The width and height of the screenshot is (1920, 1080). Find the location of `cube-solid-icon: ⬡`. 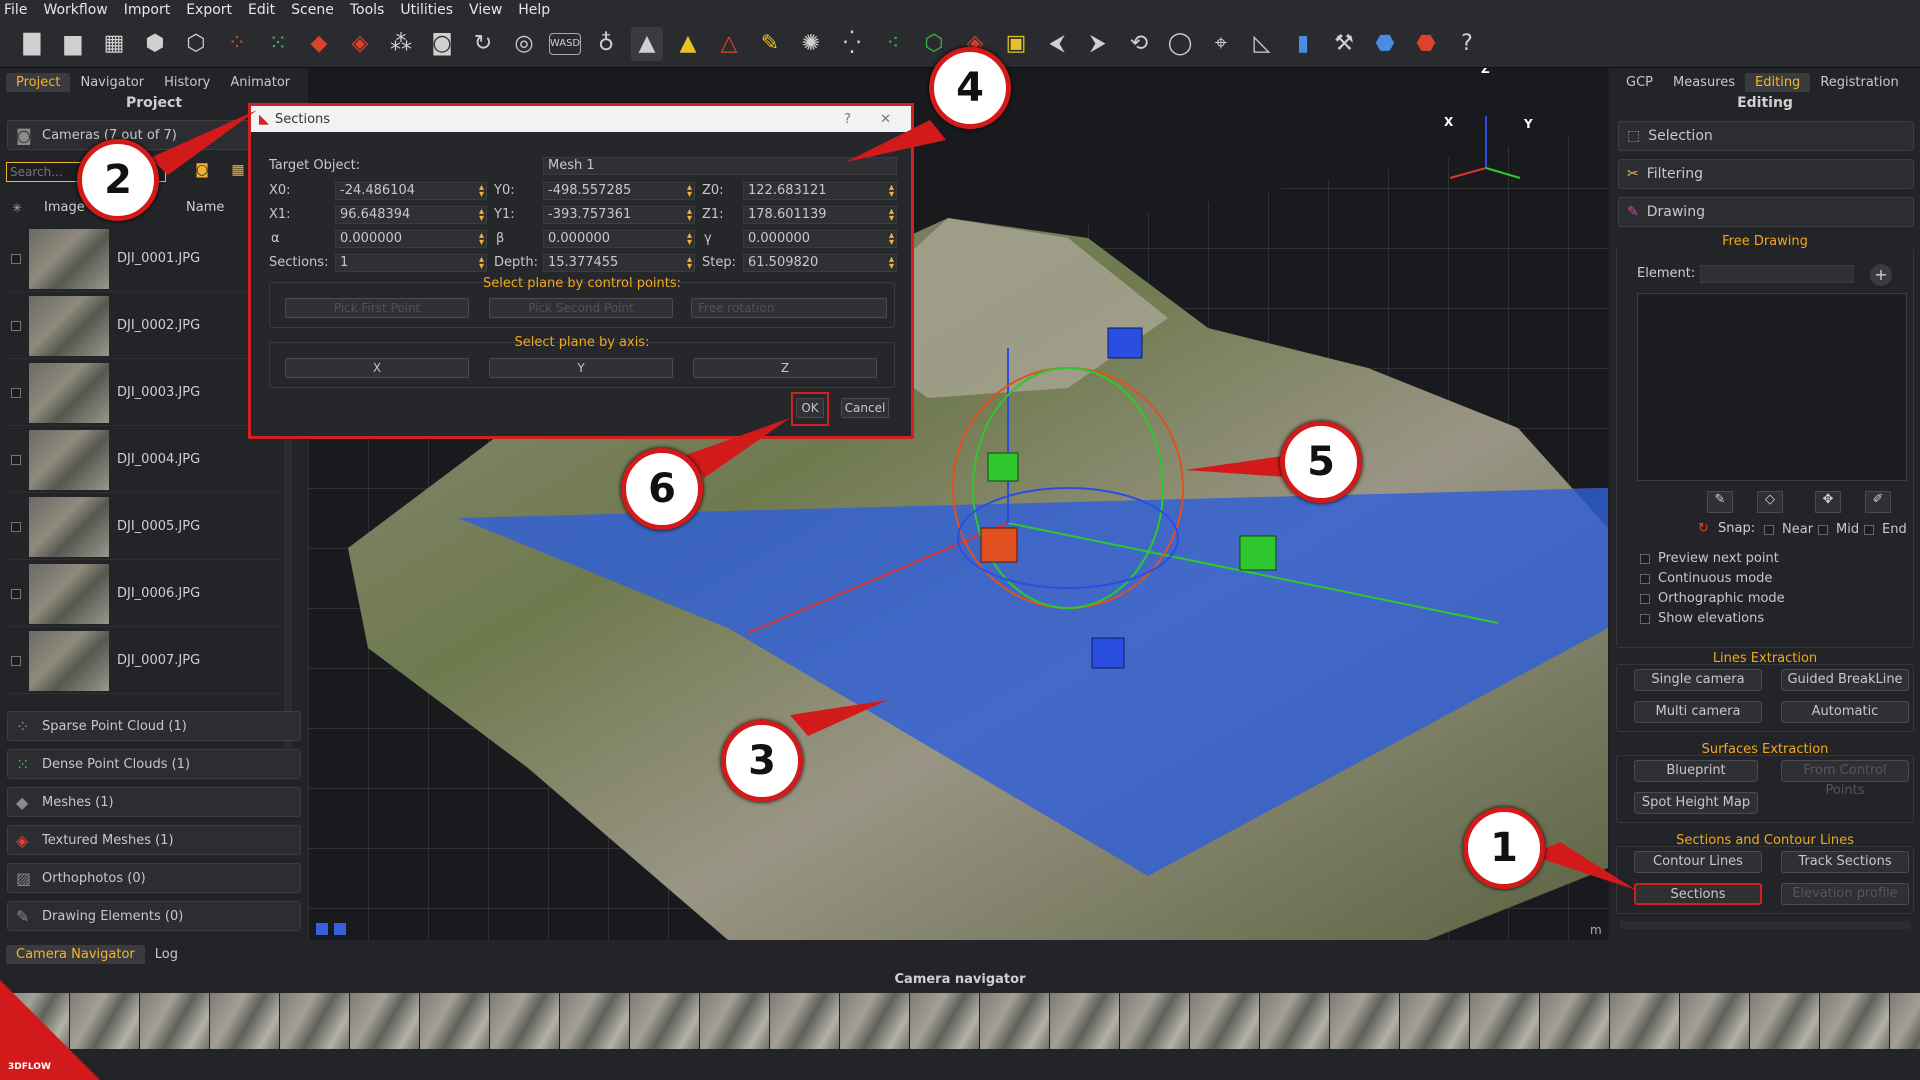

cube-solid-icon: ⬡ is located at coordinates (196, 44).